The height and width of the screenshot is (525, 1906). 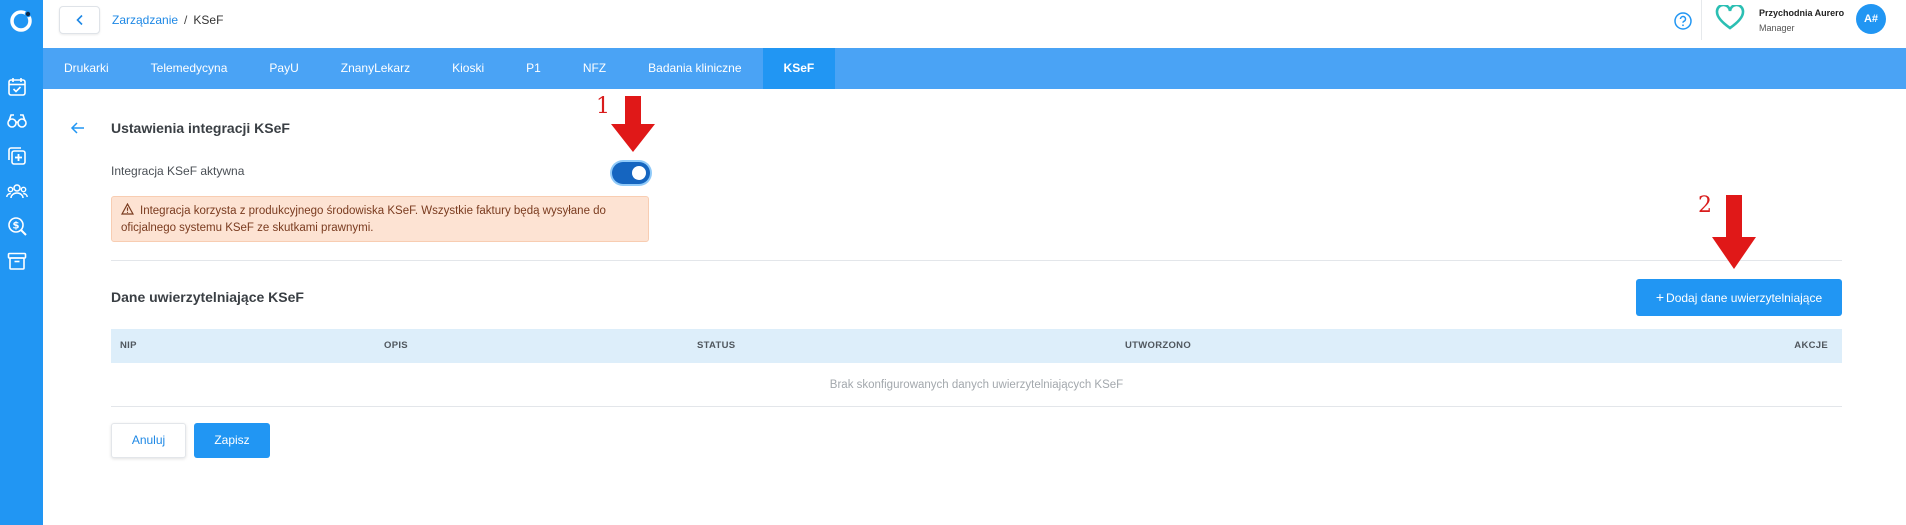 What do you see at coordinates (631, 173) in the screenshot?
I see `ksef-active-toggle` at bounding box center [631, 173].